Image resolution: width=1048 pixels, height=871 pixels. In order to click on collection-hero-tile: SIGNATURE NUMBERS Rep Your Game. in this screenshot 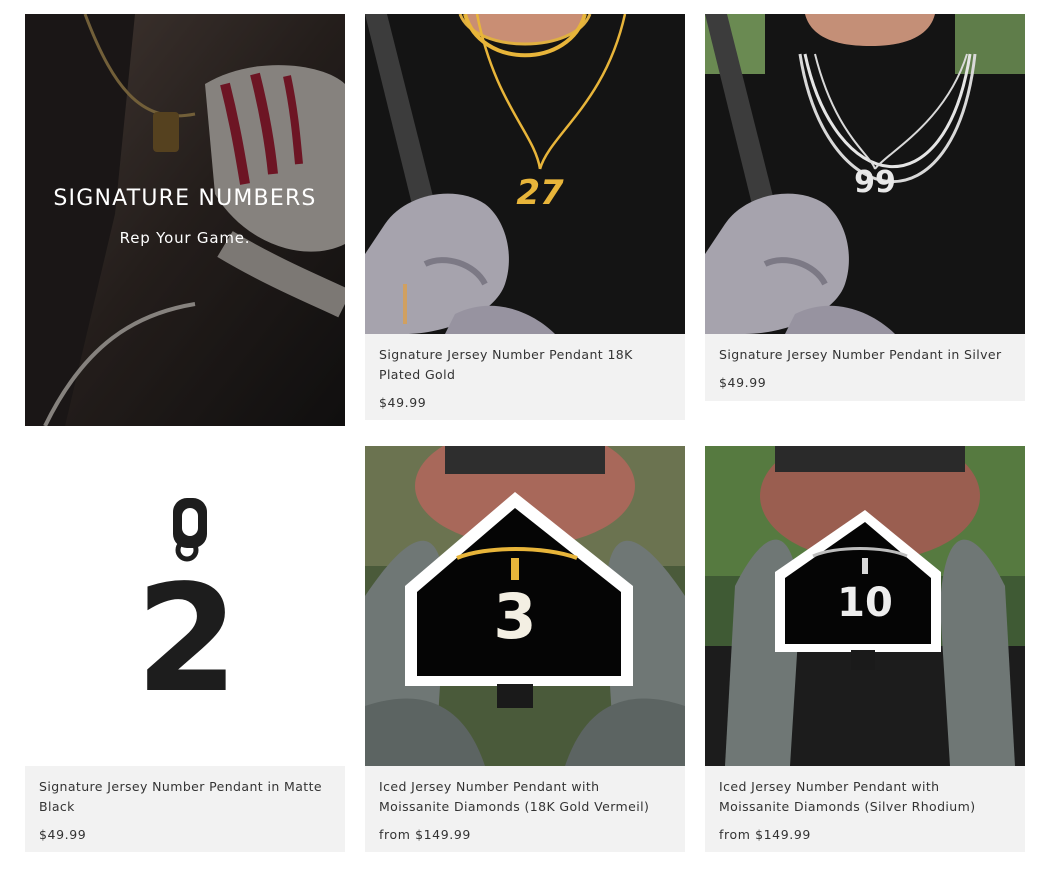, I will do `click(185, 220)`.